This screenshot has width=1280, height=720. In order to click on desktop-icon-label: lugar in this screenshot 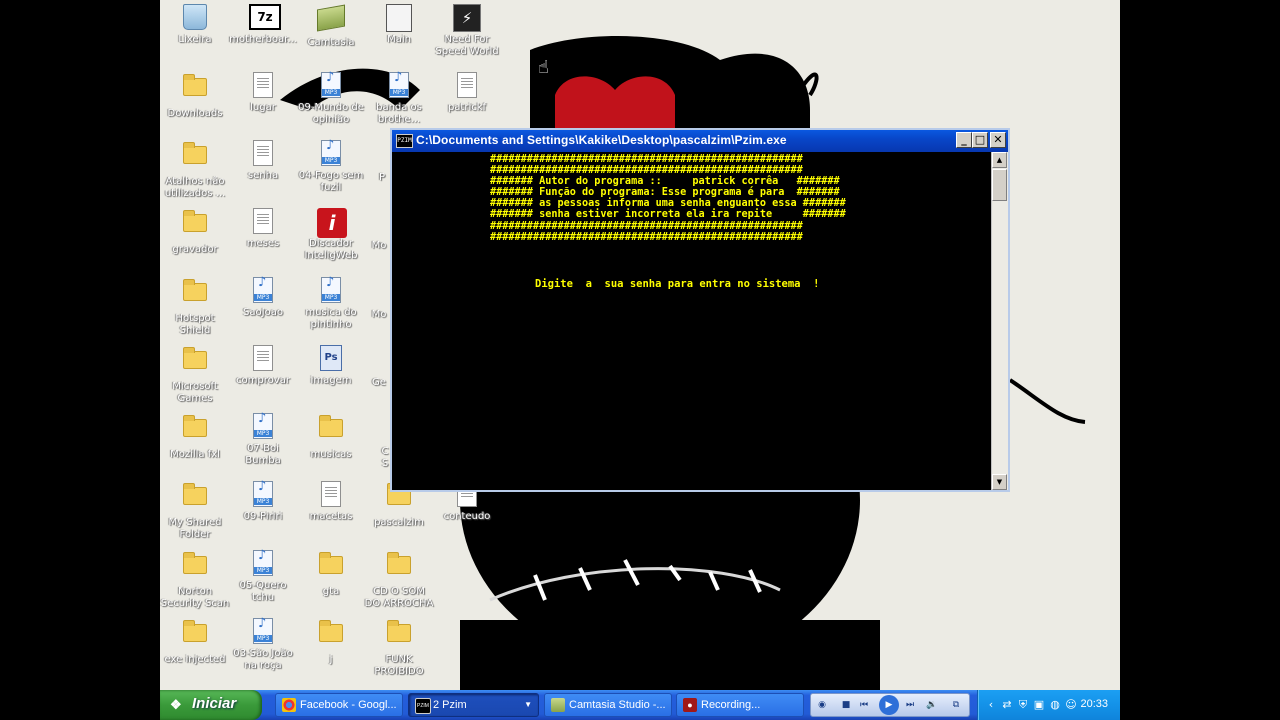, I will do `click(263, 107)`.